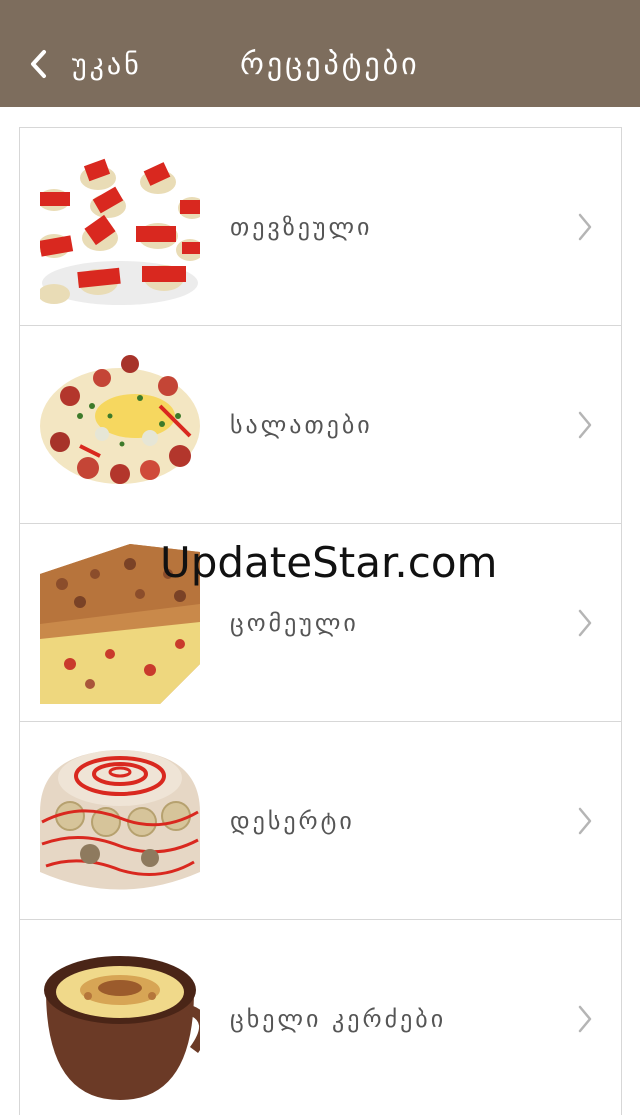 The image size is (640, 1115). I want to click on top-bar: უკან რეცეპტები, so click(320, 53).